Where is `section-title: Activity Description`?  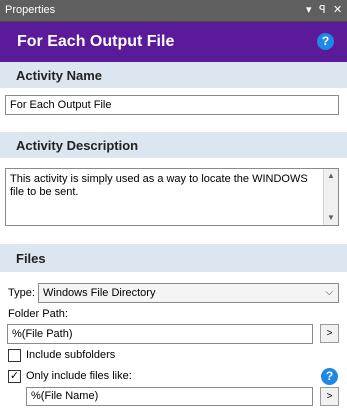 section-title: Activity Description is located at coordinates (77, 145).